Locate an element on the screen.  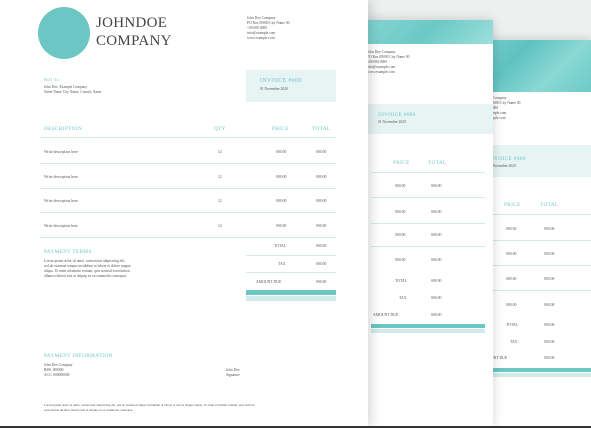
qty-header: QTY is located at coordinates (220, 129).